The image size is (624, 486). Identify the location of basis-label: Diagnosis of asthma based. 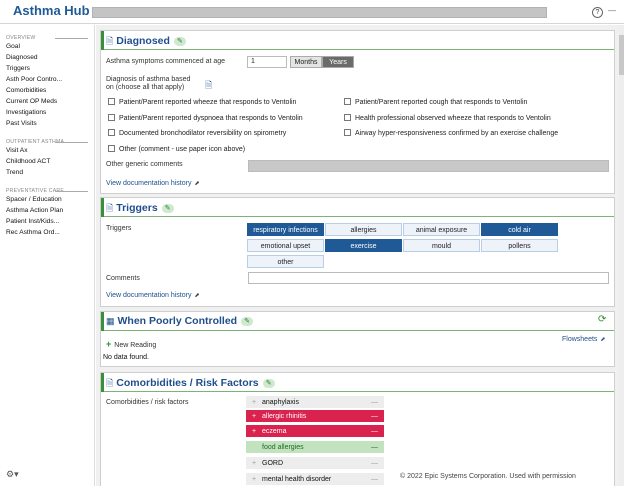
(148, 79).